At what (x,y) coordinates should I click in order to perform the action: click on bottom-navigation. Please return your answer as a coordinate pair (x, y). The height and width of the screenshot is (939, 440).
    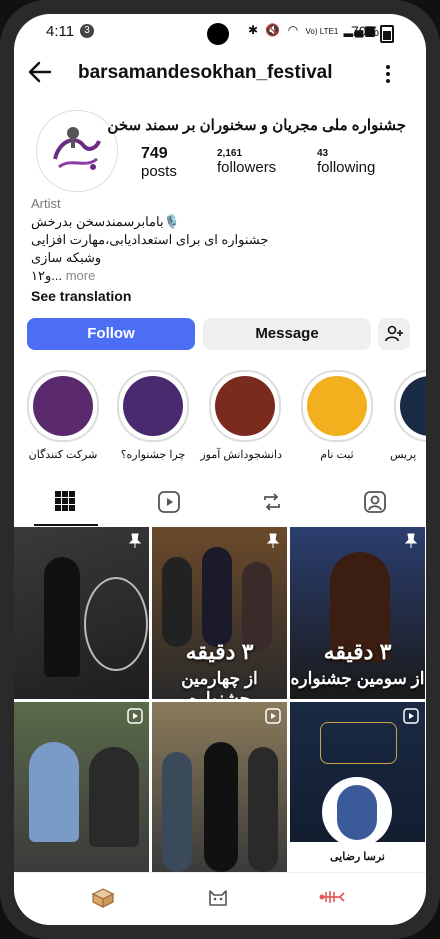
    Looking at the image, I should click on (220, 898).